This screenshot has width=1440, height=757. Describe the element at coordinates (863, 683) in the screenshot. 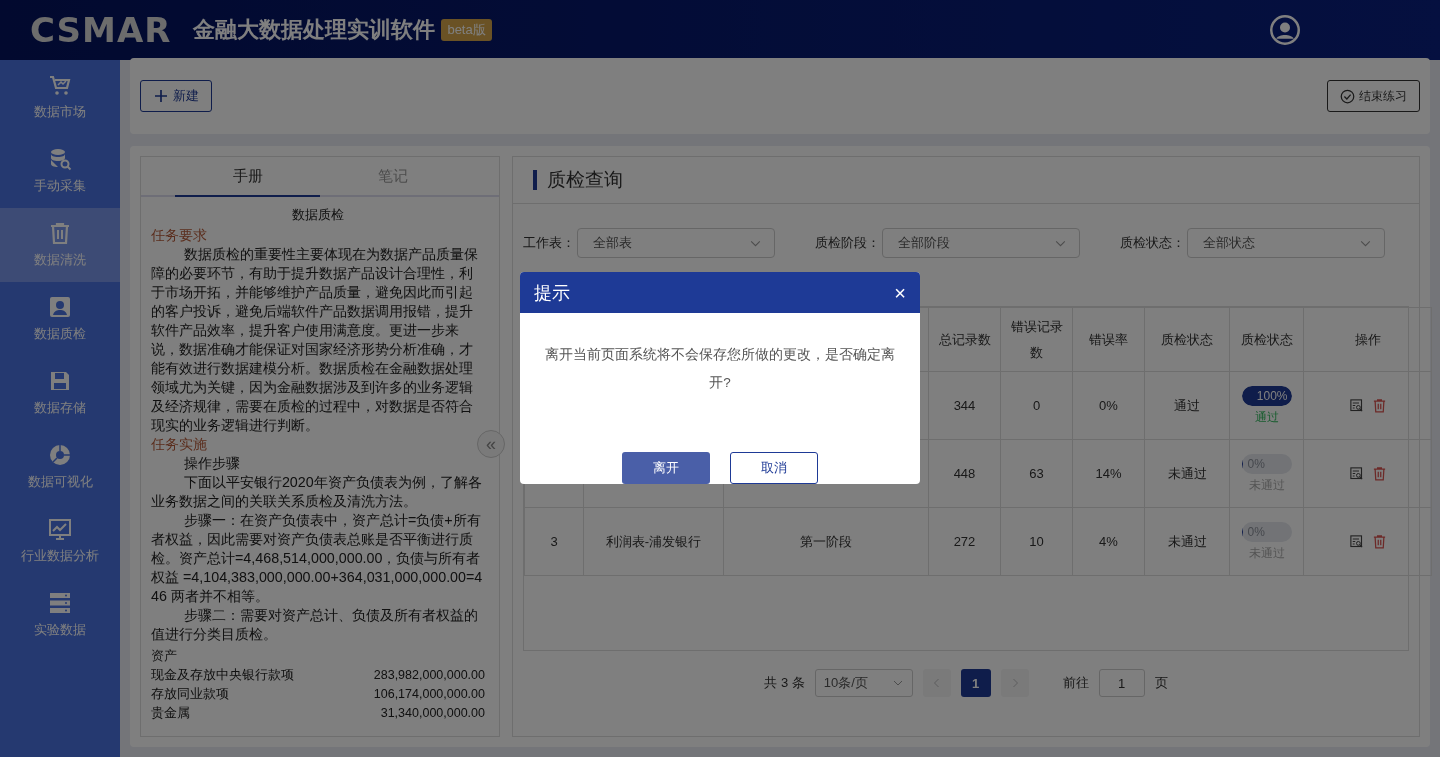

I see `page-size-dropdown: 10条/页` at that location.